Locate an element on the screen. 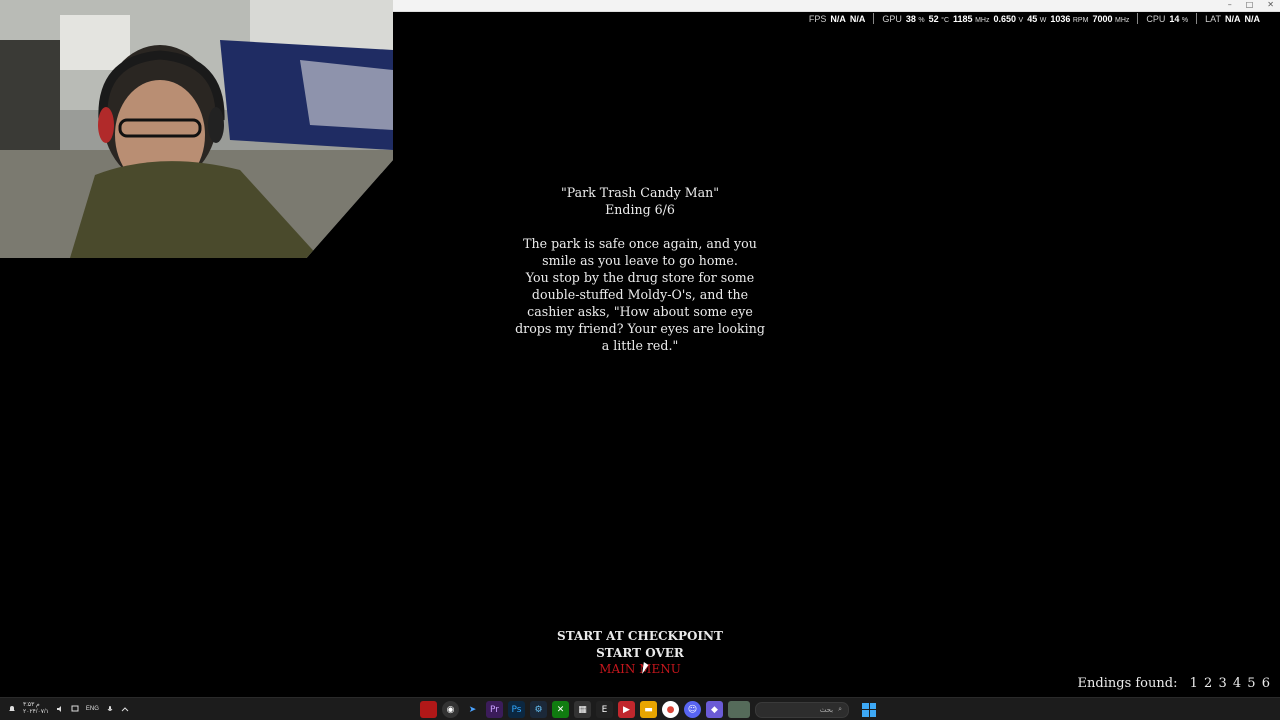 Image resolution: width=1280 pixels, height=720 pixels. gpu-fan: 1036 is located at coordinates (1060, 18).